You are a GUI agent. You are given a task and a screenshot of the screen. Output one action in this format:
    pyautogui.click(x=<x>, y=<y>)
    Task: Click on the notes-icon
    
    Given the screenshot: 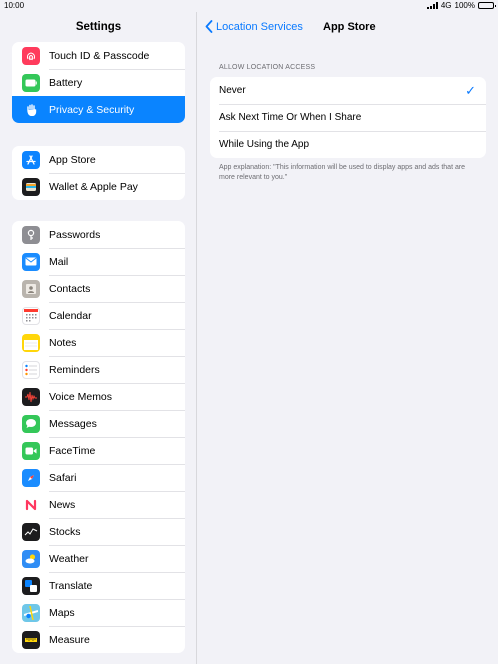 What is the action you would take?
    pyautogui.click(x=31, y=342)
    